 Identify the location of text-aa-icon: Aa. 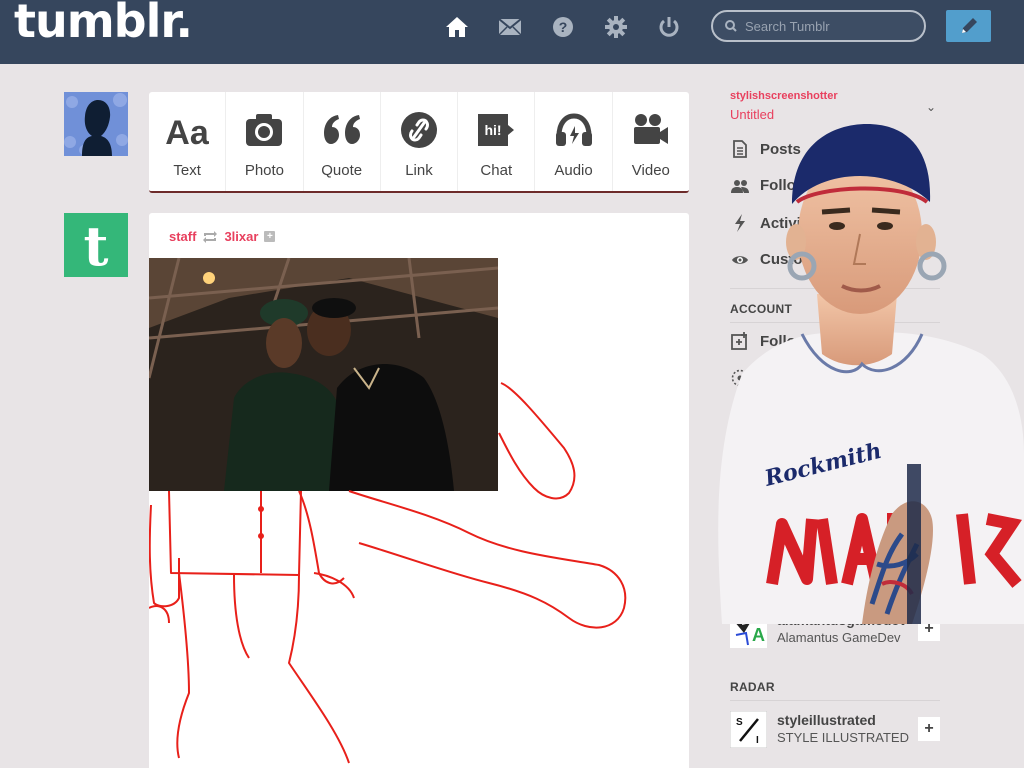
(187, 130).